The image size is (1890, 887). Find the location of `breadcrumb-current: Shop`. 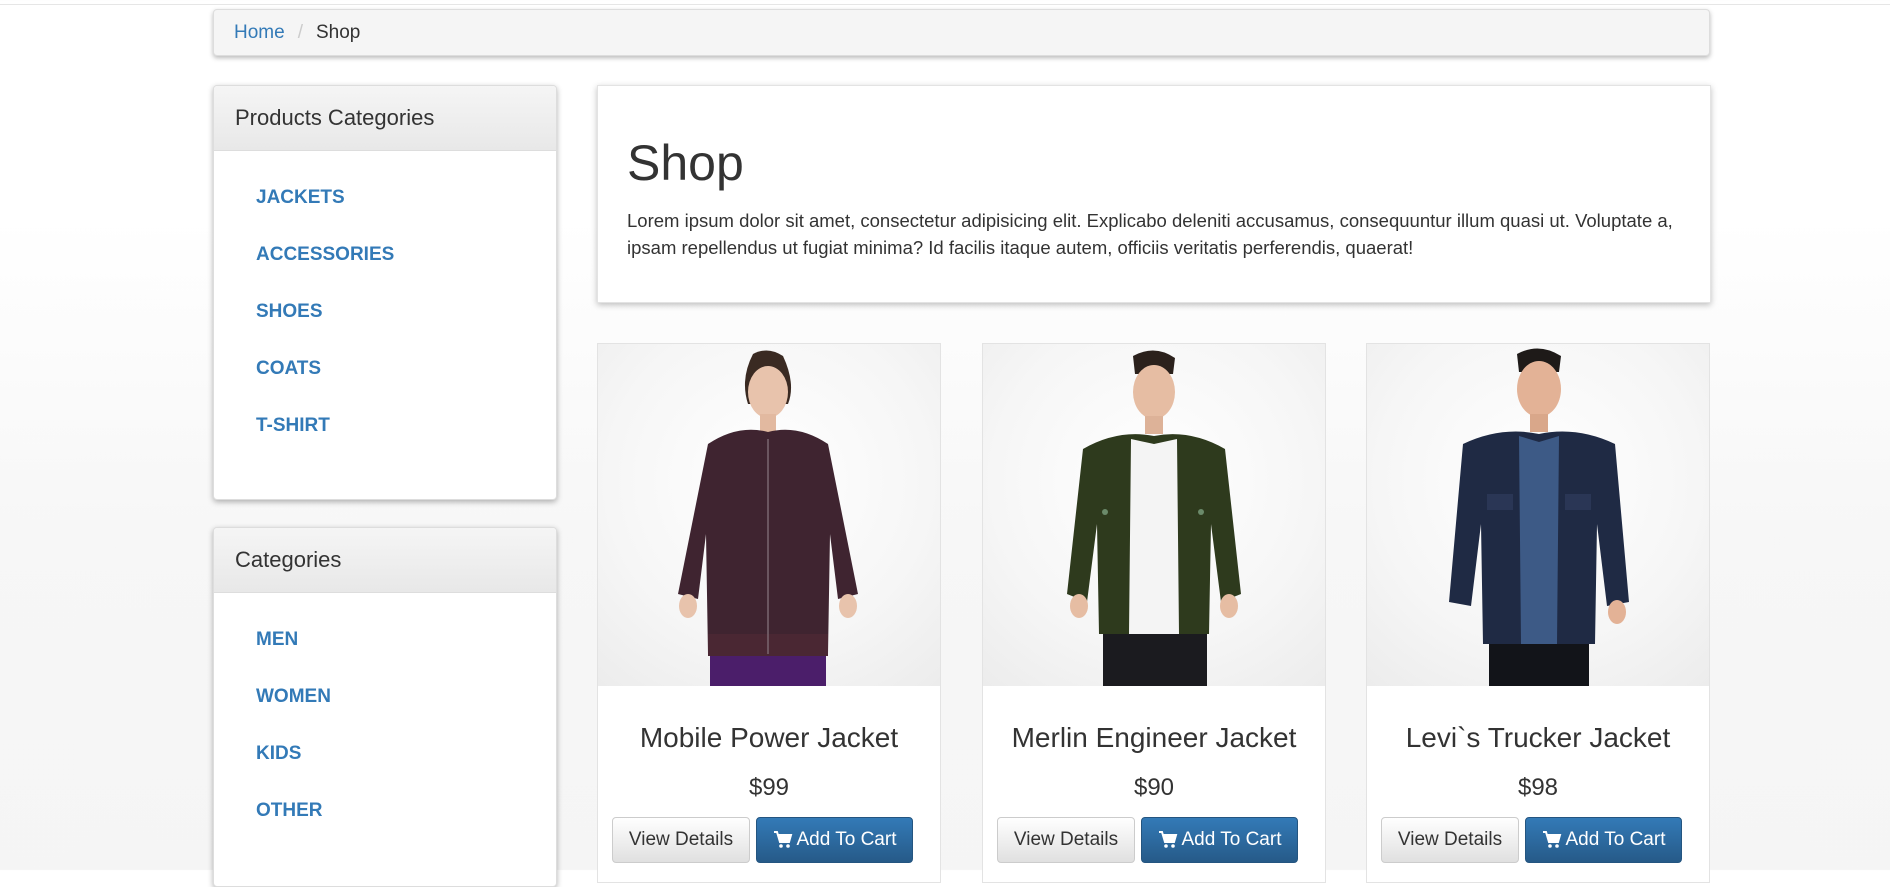

breadcrumb-current: Shop is located at coordinates (338, 32).